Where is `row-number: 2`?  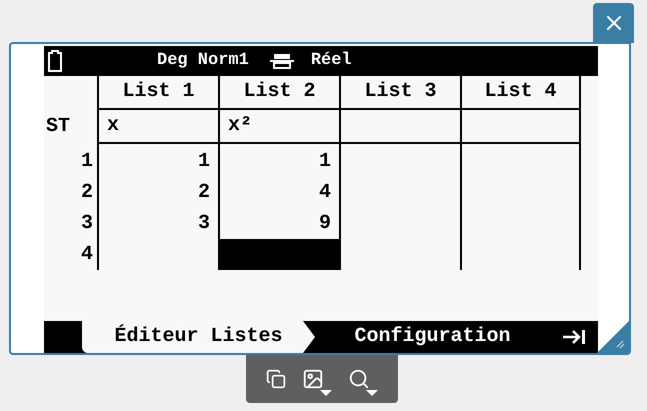
row-number: 2 is located at coordinates (87, 193).